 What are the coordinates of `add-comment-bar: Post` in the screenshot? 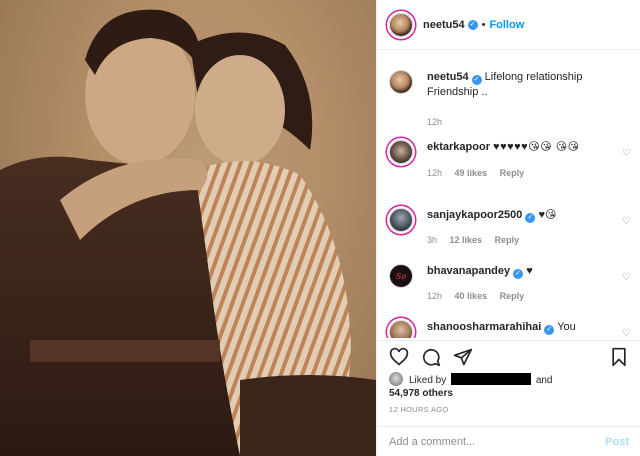 It's located at (508, 441).